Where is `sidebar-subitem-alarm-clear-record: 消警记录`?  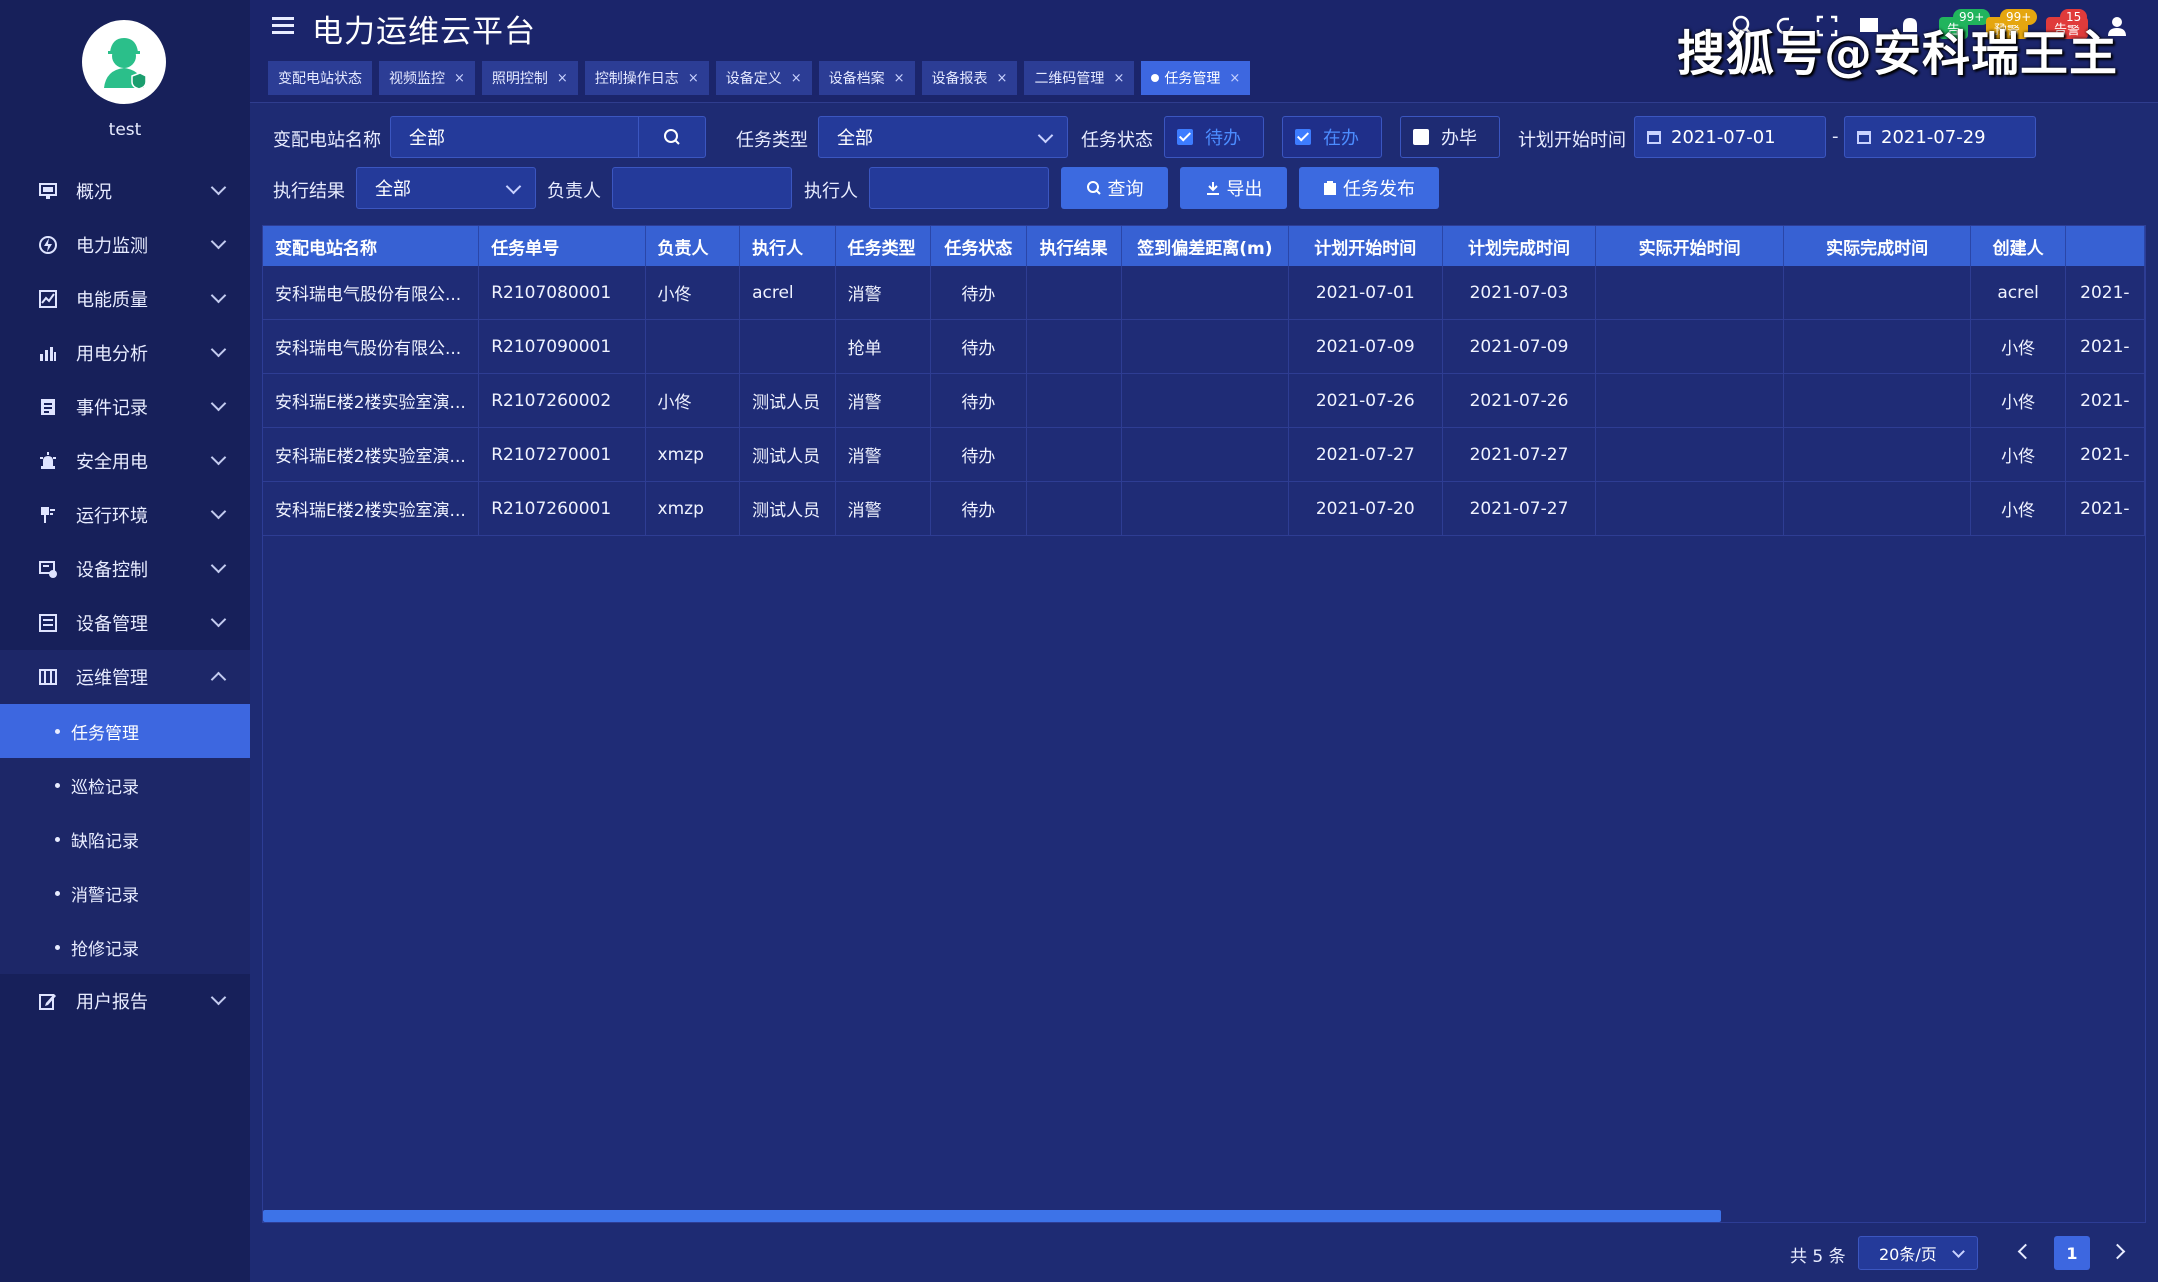
sidebar-subitem-alarm-clear-record: 消警记录 is located at coordinates (125, 893).